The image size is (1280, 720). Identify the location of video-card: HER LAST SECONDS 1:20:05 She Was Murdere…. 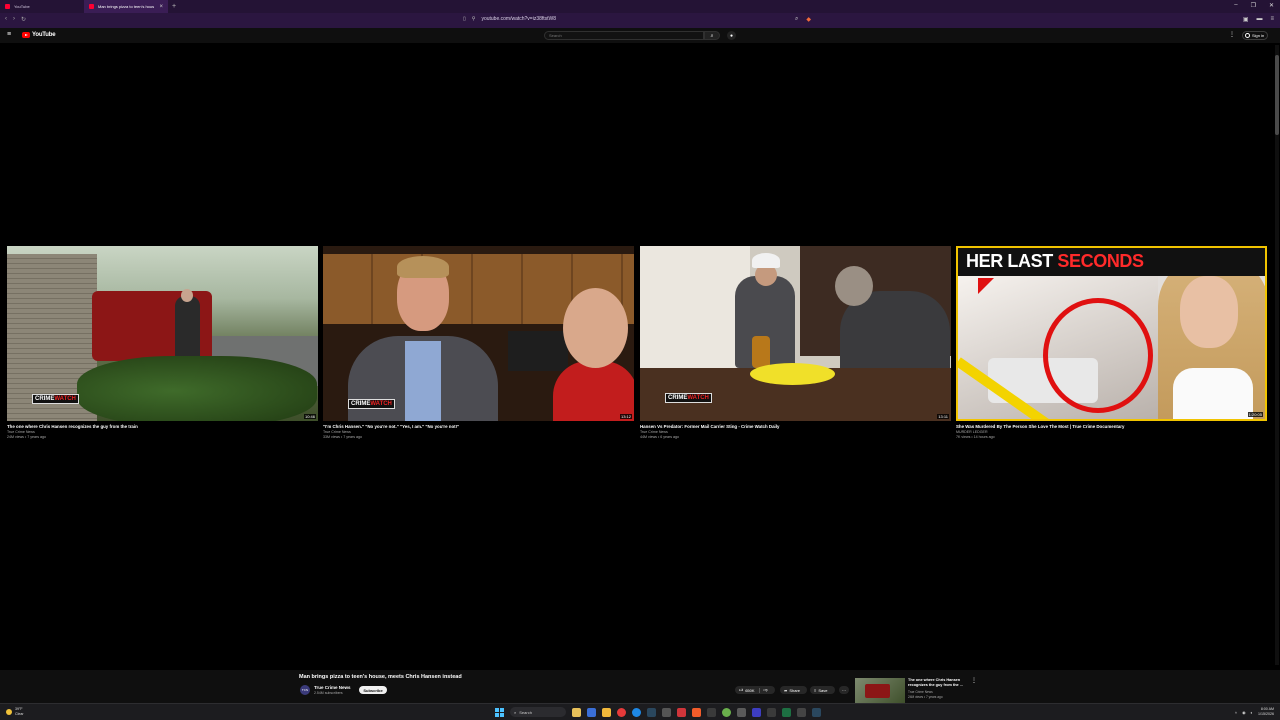
(1111, 342).